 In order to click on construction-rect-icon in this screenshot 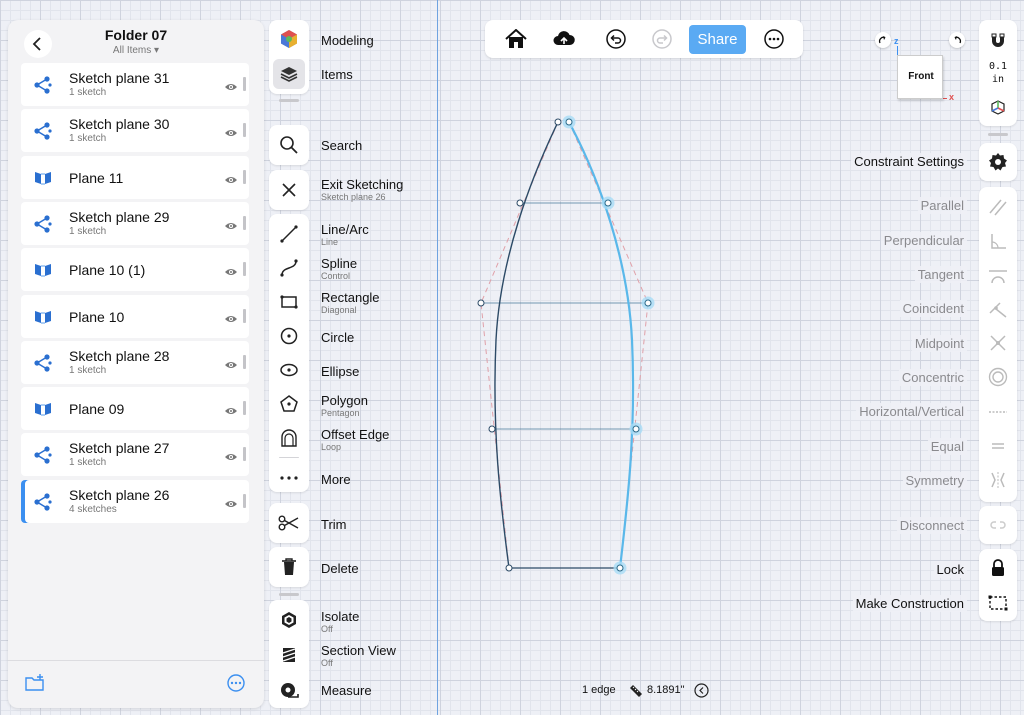, I will do `click(998, 603)`.